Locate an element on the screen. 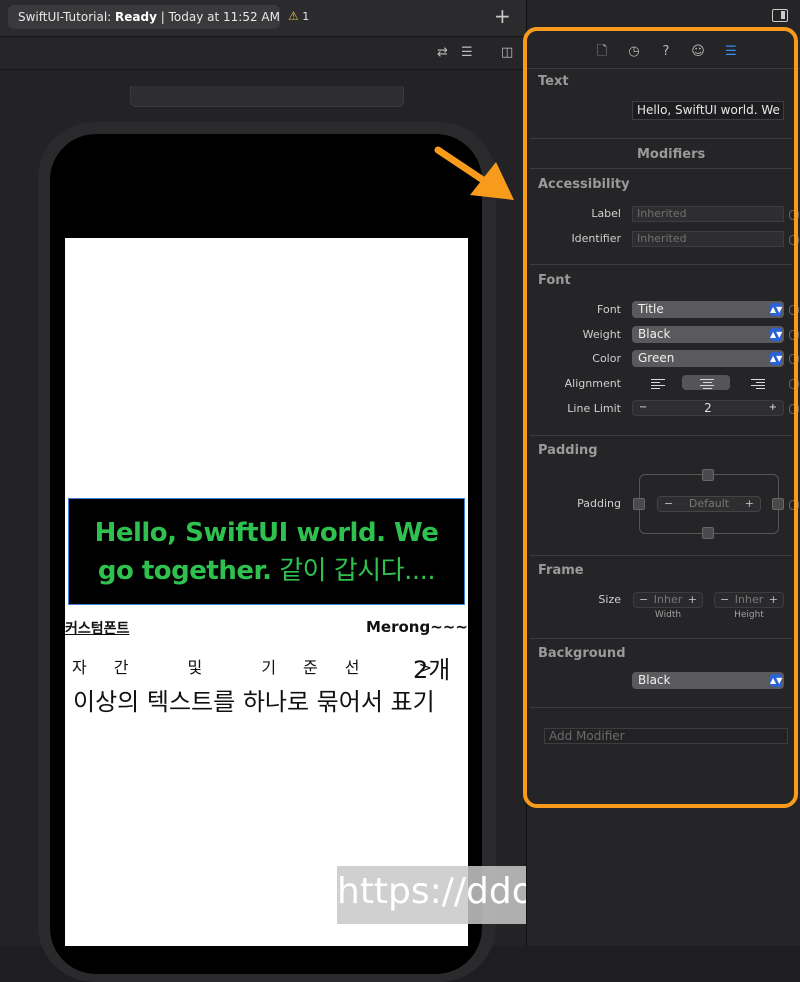 The width and height of the screenshot is (800, 982). editor-jump-bar: ⇄ ☰ ◫ is located at coordinates (263, 53).